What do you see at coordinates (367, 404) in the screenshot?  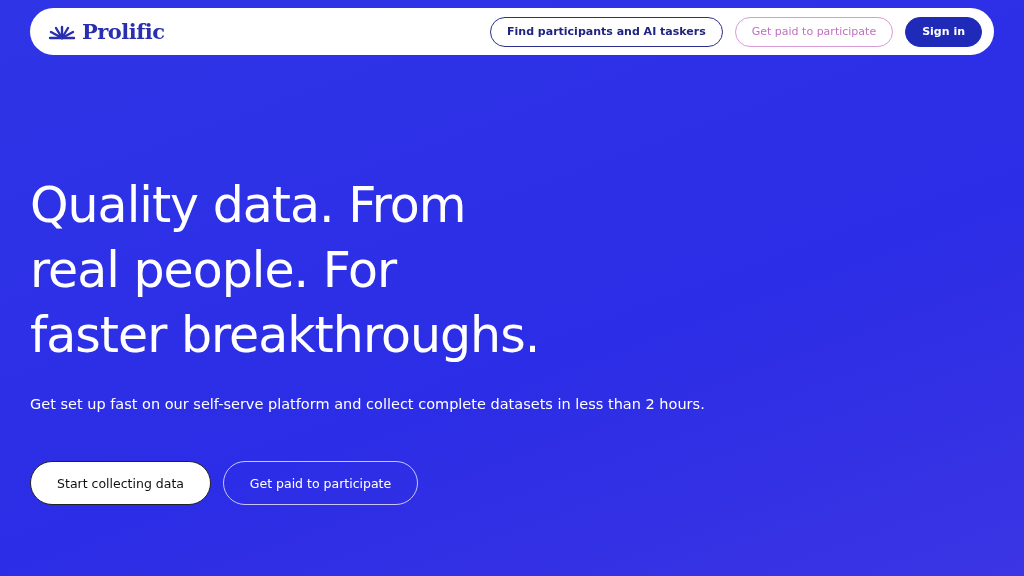 I see `hero-subtitle: Get set up fast on our self-serve platform and collect complete datasets in less than 2 hours.` at bounding box center [367, 404].